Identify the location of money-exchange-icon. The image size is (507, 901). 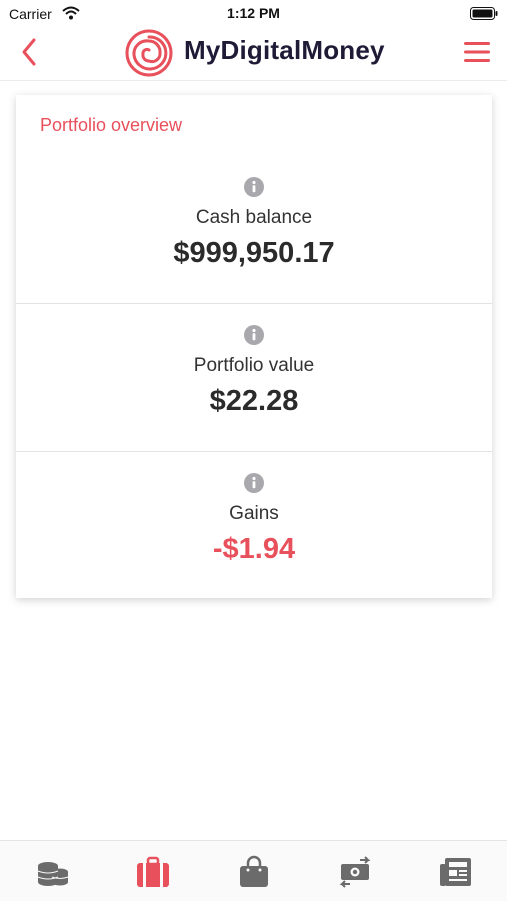
(355, 872).